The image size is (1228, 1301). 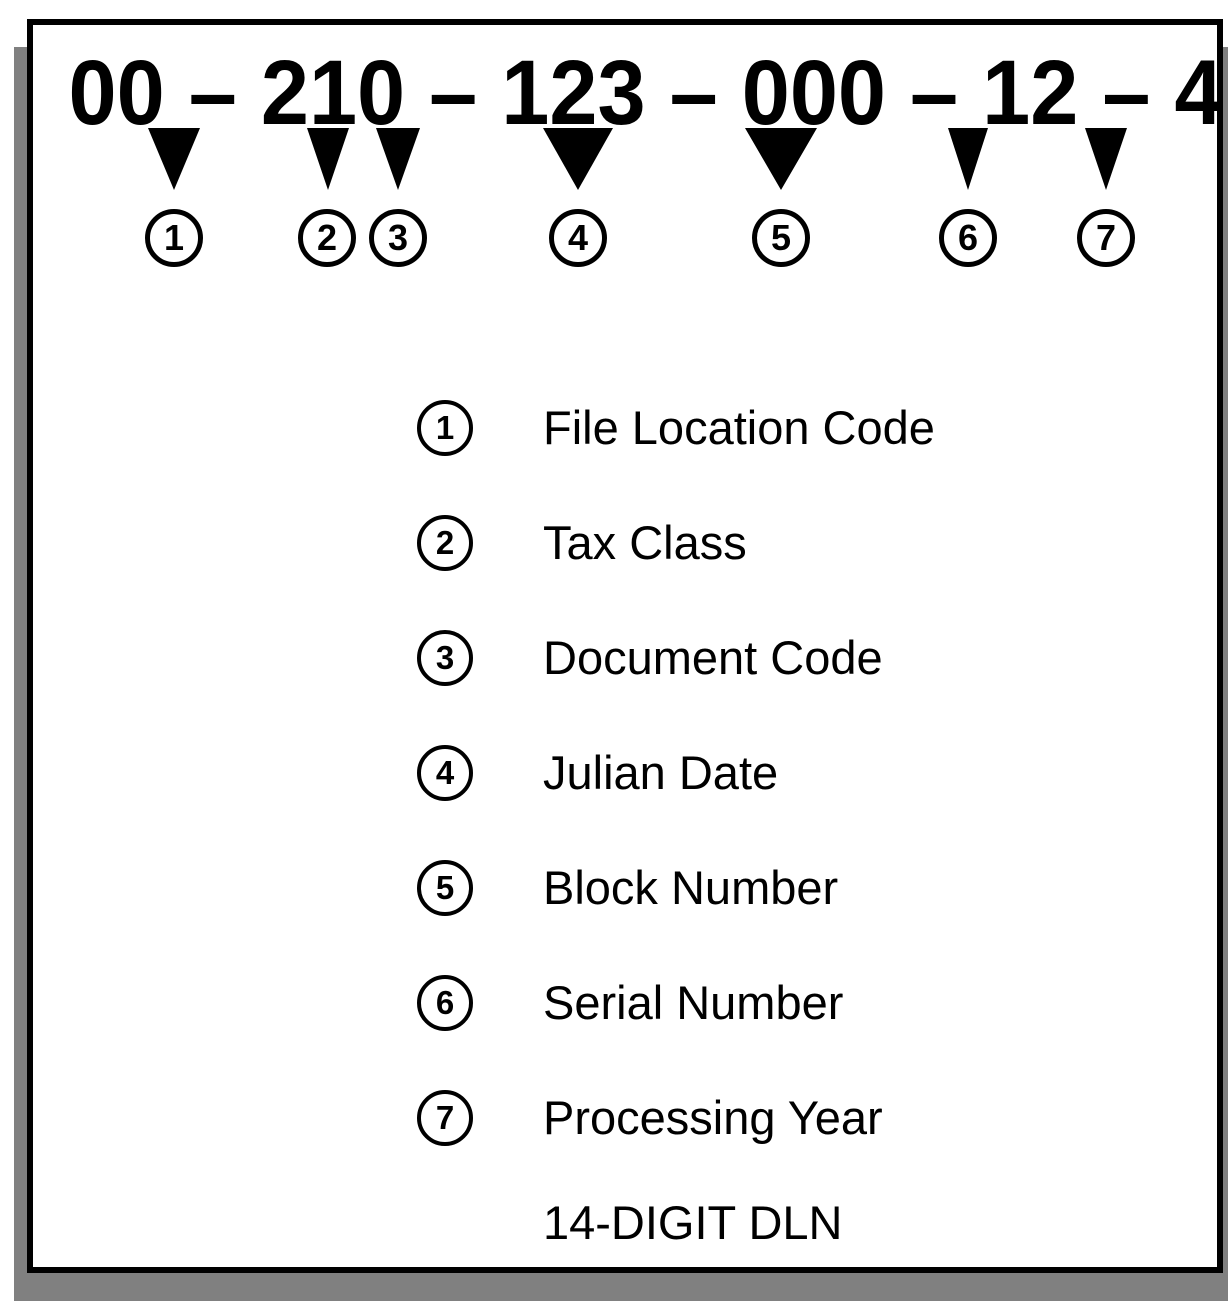 I want to click on legend-item-processing-year: 7 Processing Year, so click(x=797, y=1144).